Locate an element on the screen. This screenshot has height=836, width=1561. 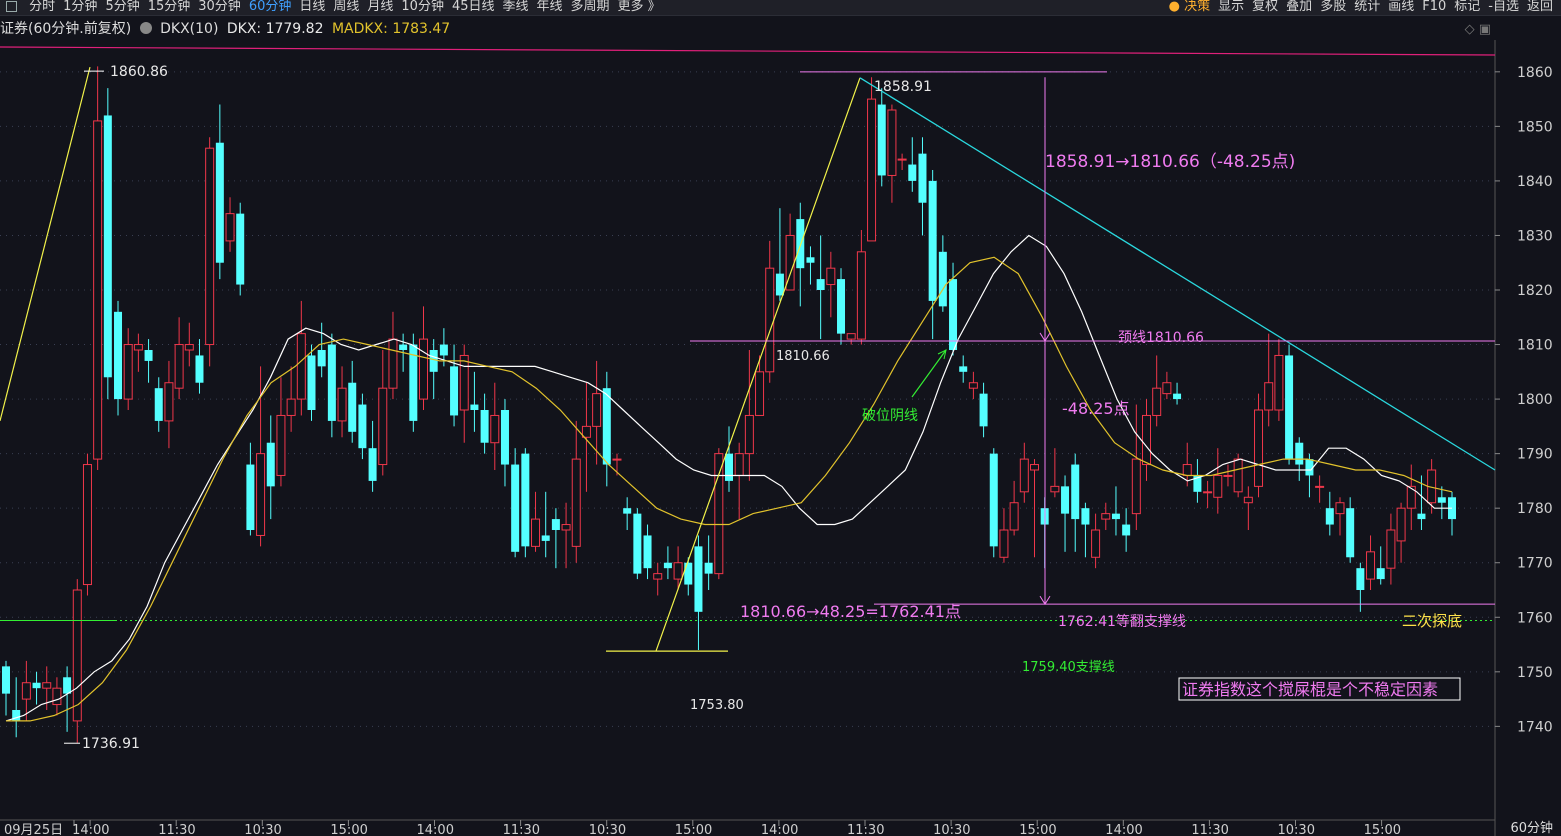
period-tab-10: 45日线 is located at coordinates (473, 7).